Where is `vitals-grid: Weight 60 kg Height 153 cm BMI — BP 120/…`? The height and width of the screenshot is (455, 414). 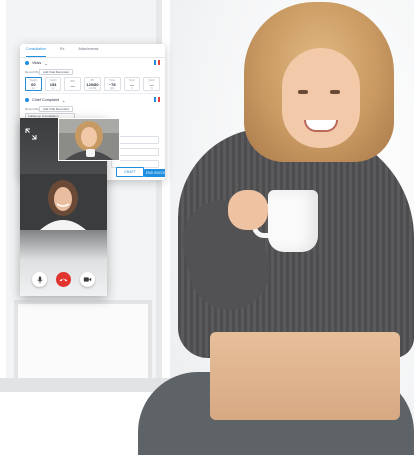
vitals-grid: Weight 60 kg Height 153 cm BMI — BP 120/… is located at coordinates (92, 83).